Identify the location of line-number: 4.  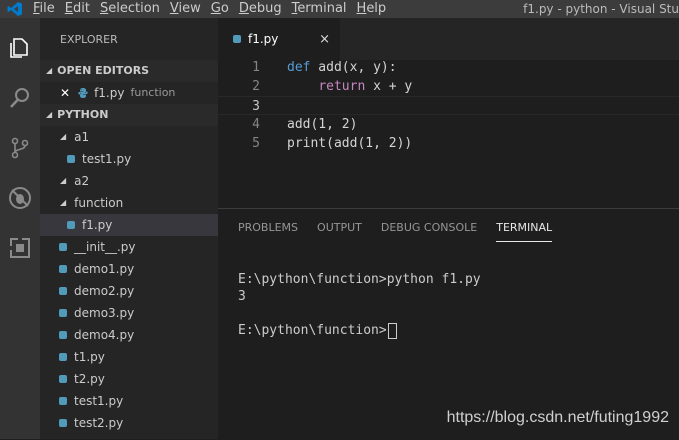
(256, 124).